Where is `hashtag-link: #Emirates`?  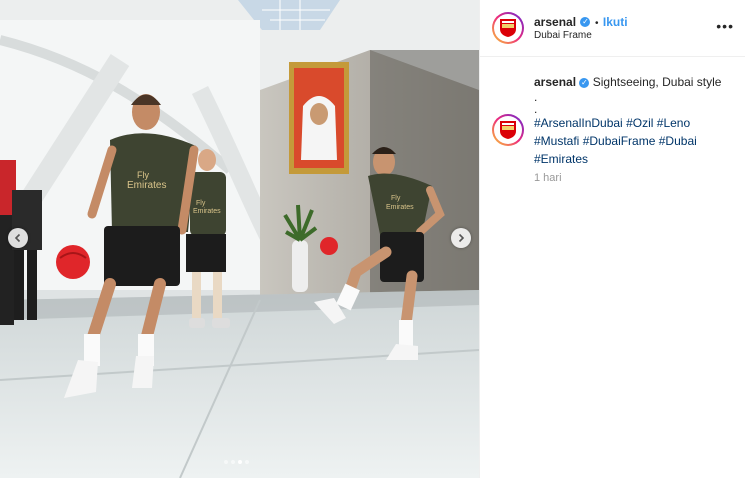 hashtag-link: #Emirates is located at coordinates (561, 159).